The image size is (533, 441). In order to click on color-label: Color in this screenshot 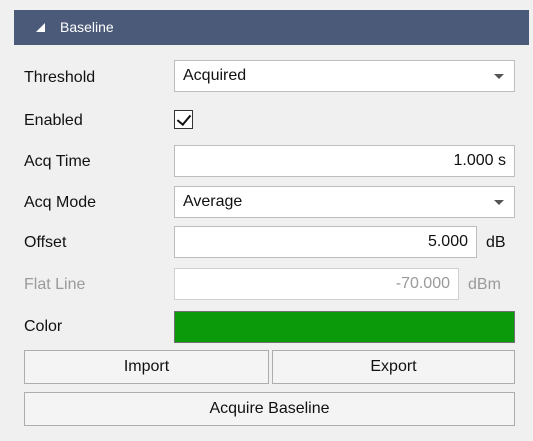, I will do `click(43, 326)`.